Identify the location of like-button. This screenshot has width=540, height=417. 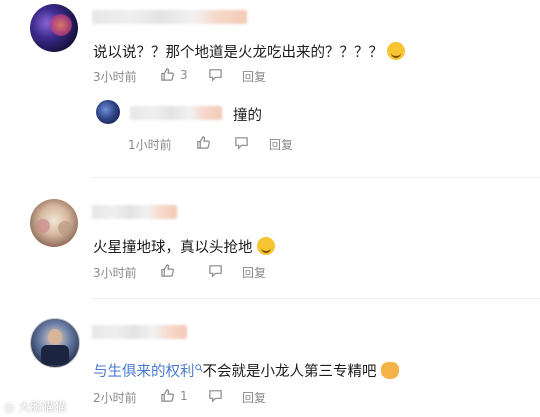
(167, 270).